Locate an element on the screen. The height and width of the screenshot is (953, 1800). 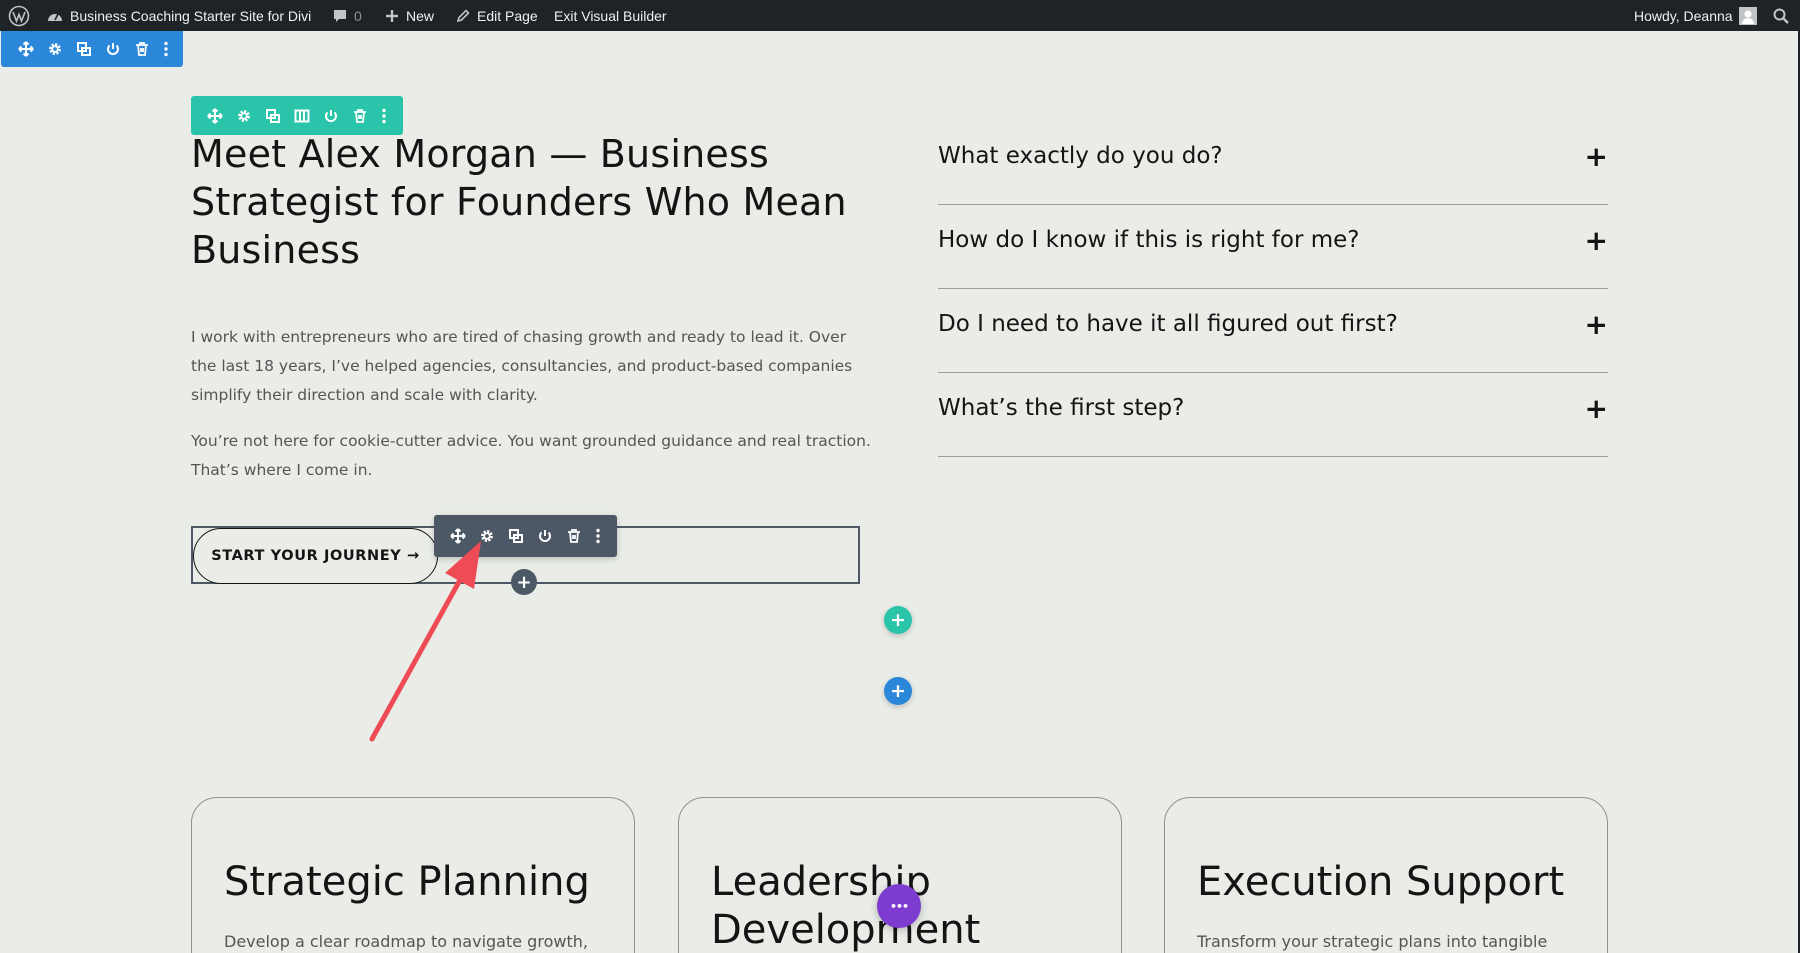
service-card: Leadership Development is located at coordinates (900, 875).